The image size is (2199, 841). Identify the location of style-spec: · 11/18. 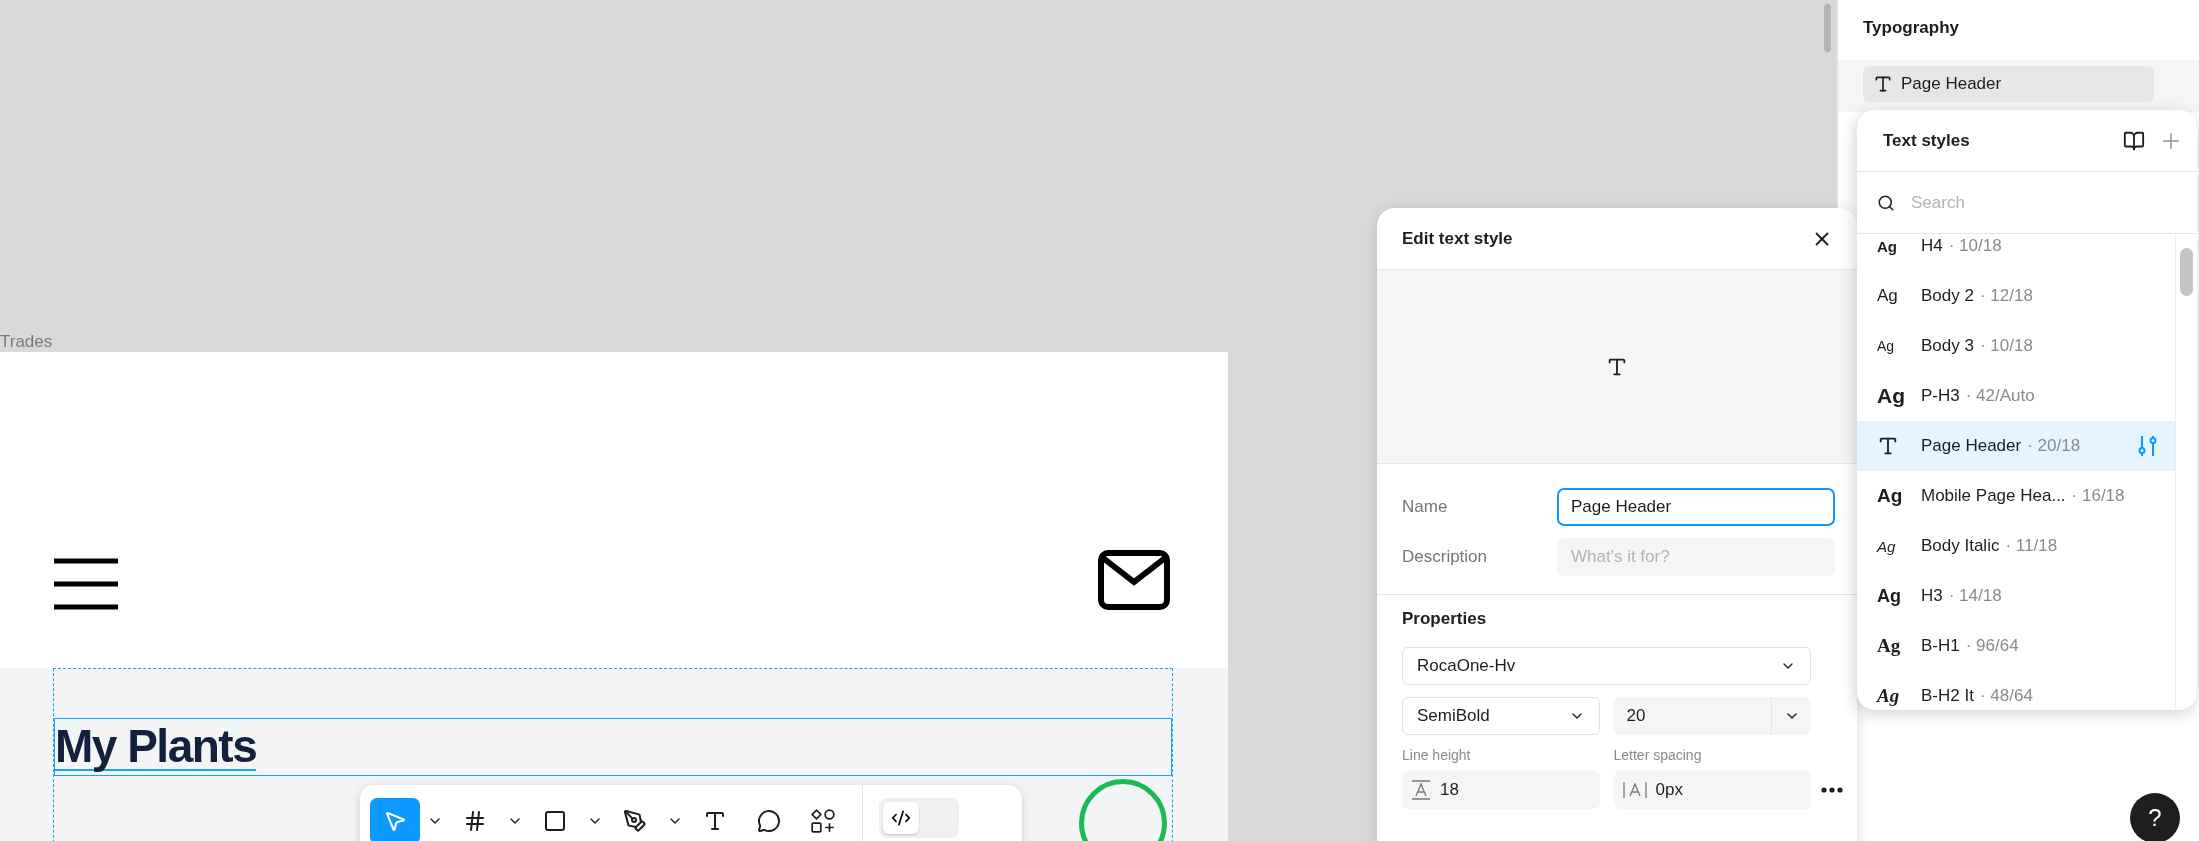
(2031, 546).